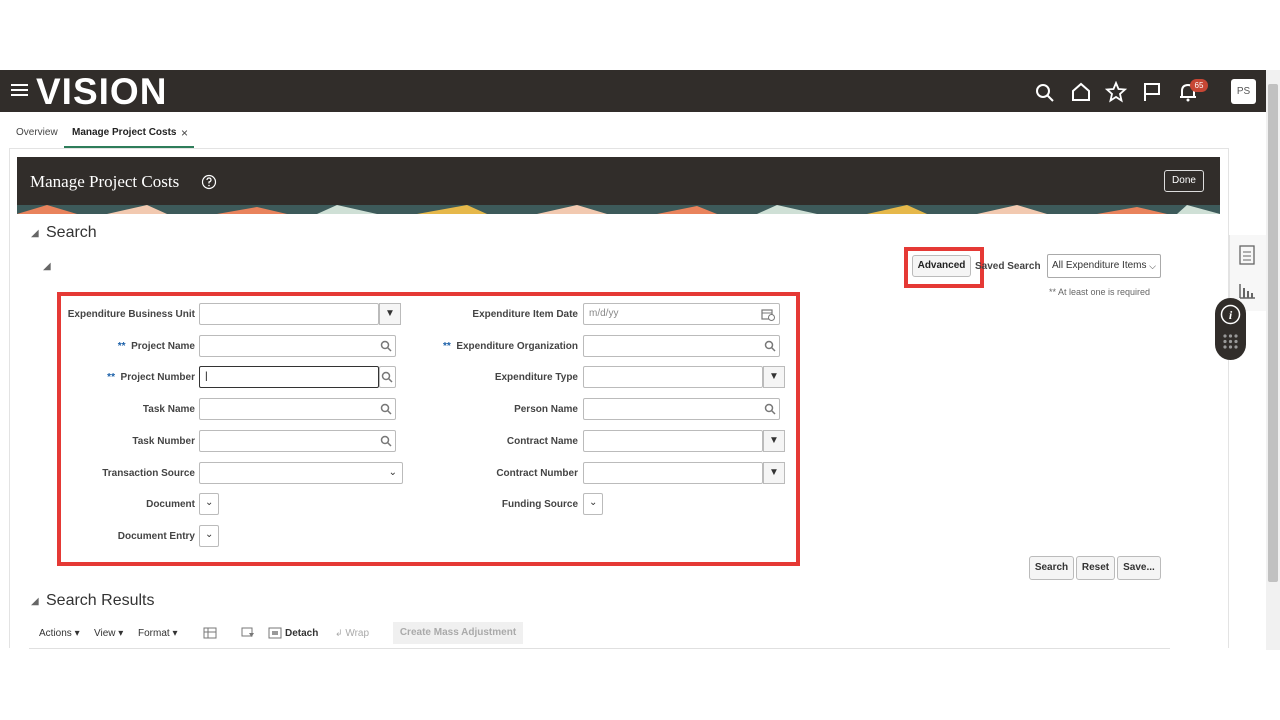  I want to click on expenditure-type-input, so click(673, 377).